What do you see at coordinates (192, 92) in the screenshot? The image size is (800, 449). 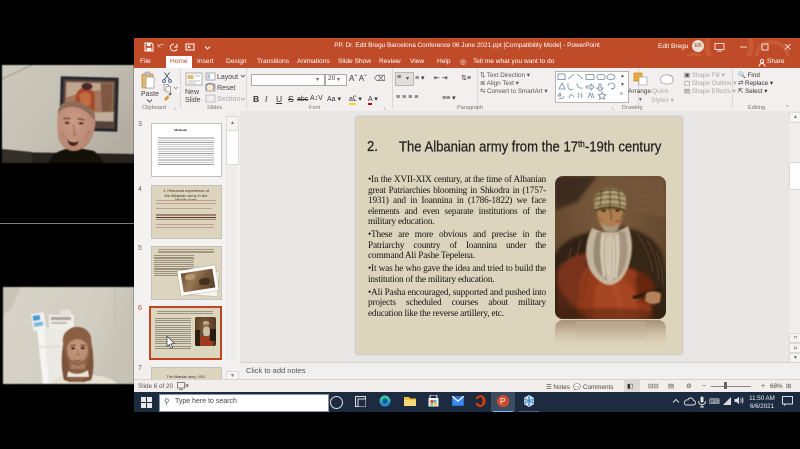 I see `svg-text: New` at bounding box center [192, 92].